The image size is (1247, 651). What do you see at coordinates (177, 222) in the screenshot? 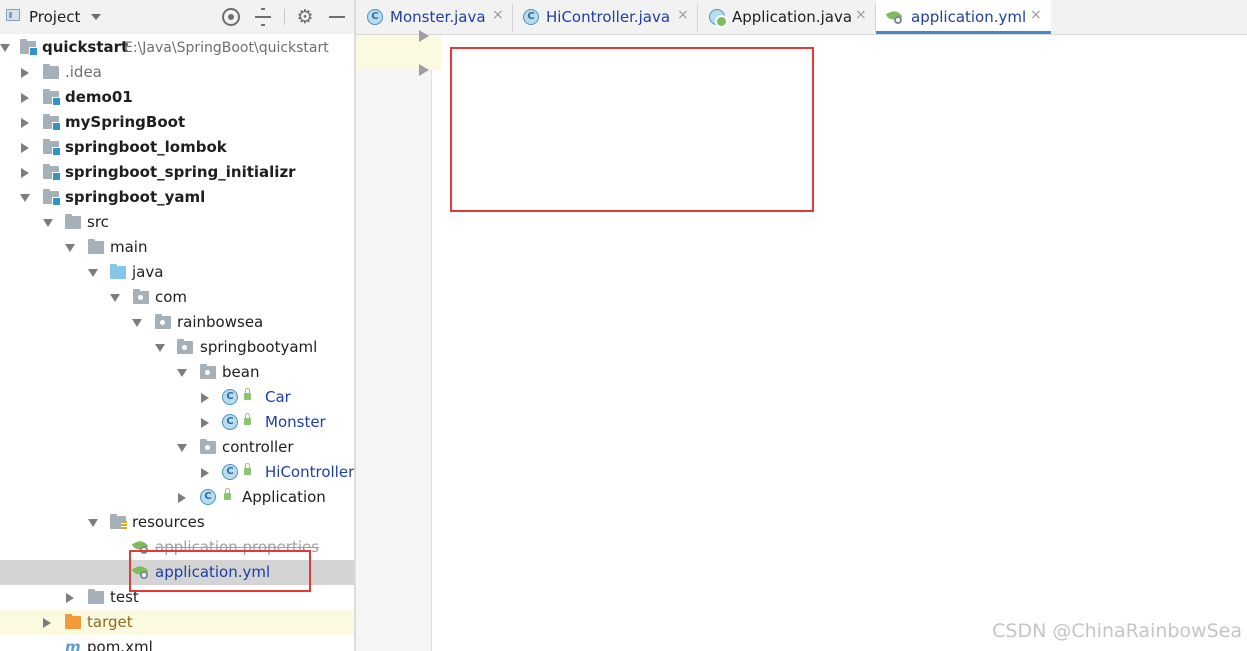
I see `tree-item-src: src` at bounding box center [177, 222].